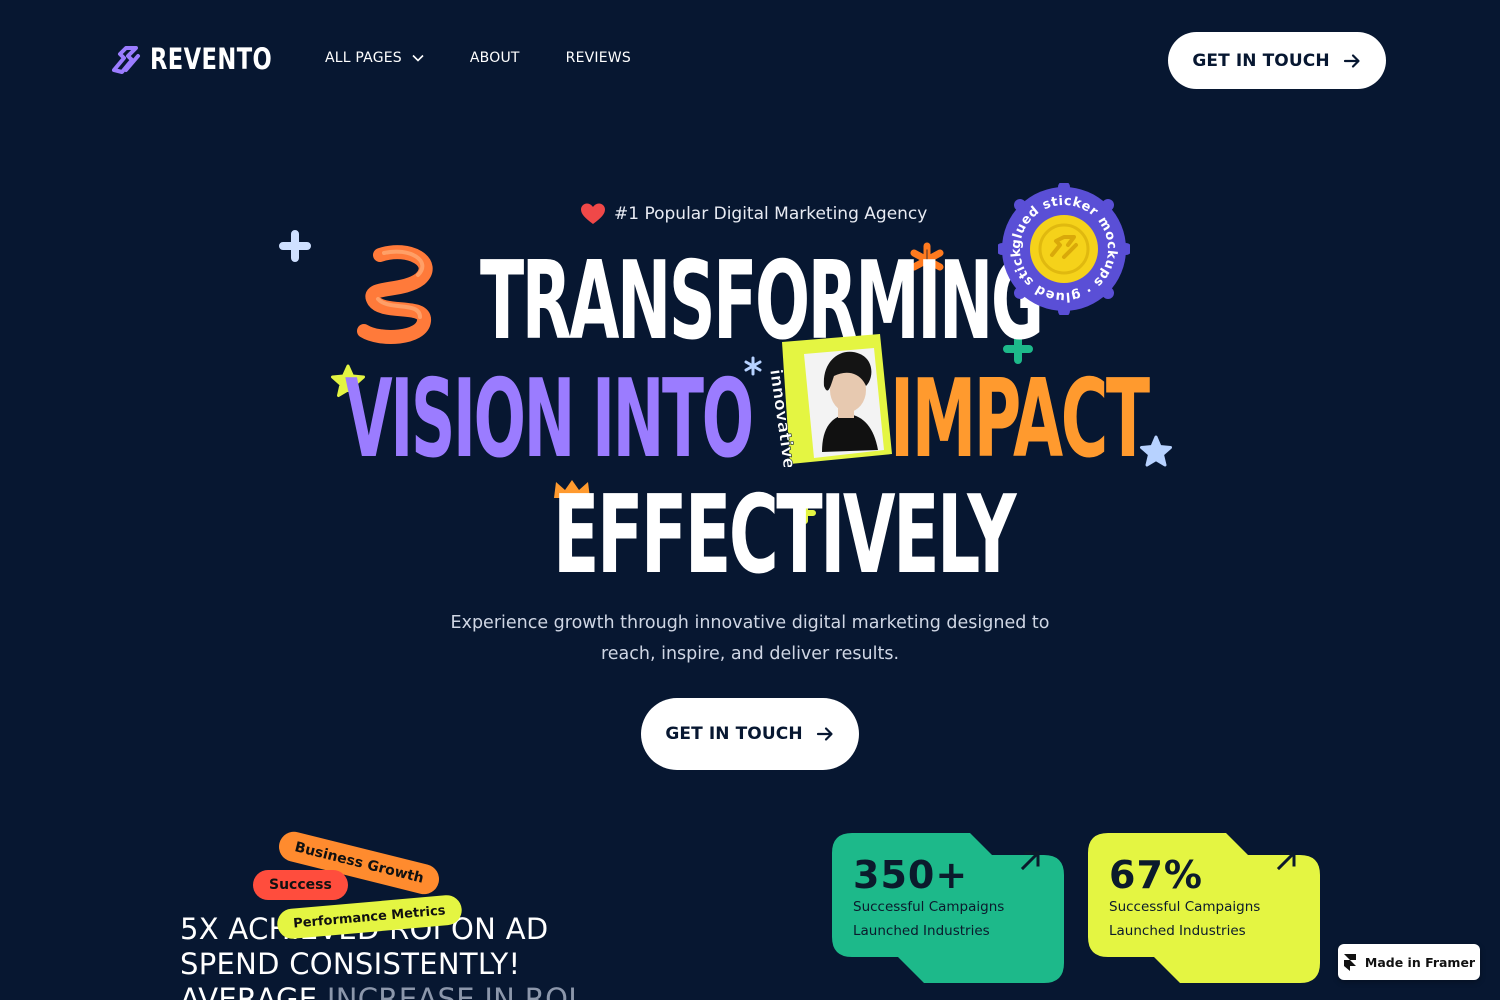 The height and width of the screenshot is (1000, 1500). I want to click on nav-item-label: REVIEWS, so click(598, 58).